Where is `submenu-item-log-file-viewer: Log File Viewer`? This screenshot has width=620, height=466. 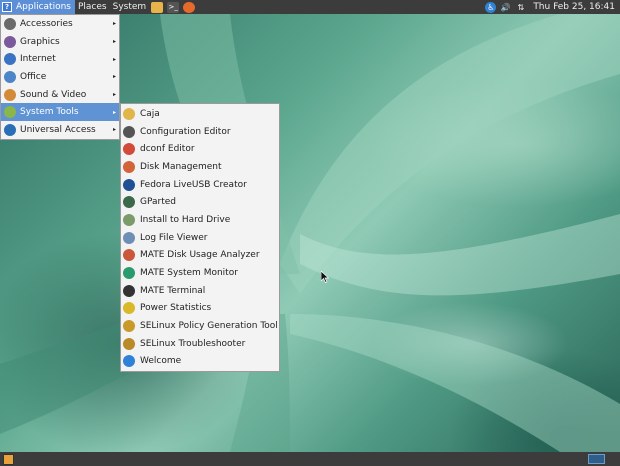 submenu-item-log-file-viewer: Log File Viewer is located at coordinates (200, 238).